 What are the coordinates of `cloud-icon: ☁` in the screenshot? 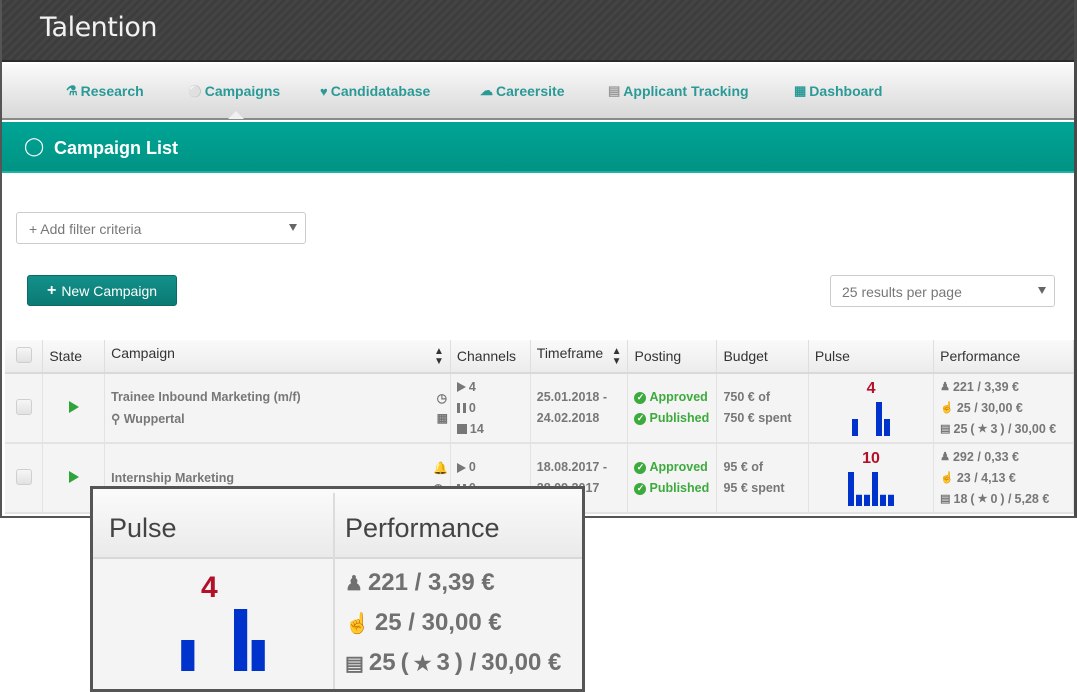 It's located at (486, 90).